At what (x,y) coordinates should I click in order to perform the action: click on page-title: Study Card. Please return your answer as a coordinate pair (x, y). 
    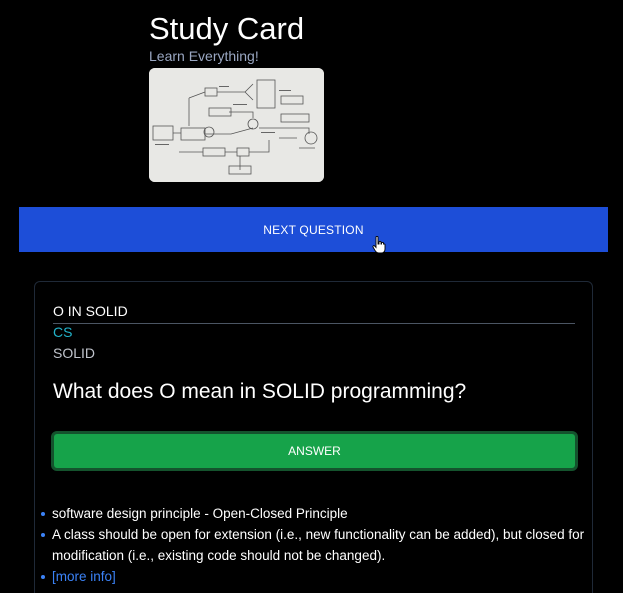
    Looking at the image, I should click on (227, 28).